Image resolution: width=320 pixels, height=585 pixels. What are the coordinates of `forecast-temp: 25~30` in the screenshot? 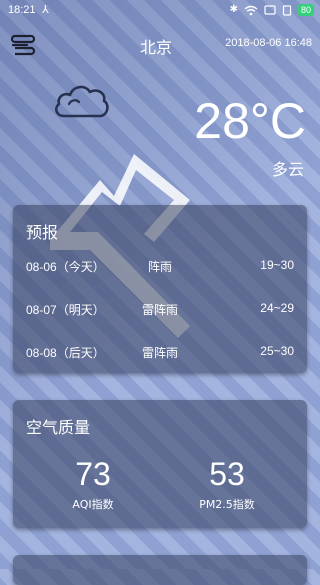 It's located at (277, 351).